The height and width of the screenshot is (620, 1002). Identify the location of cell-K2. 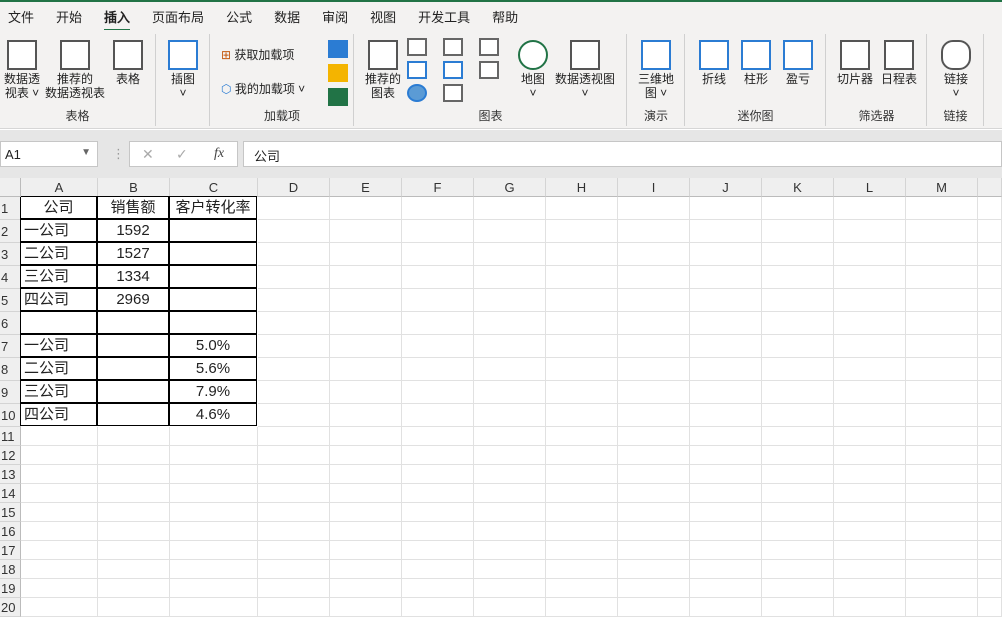
(798, 231).